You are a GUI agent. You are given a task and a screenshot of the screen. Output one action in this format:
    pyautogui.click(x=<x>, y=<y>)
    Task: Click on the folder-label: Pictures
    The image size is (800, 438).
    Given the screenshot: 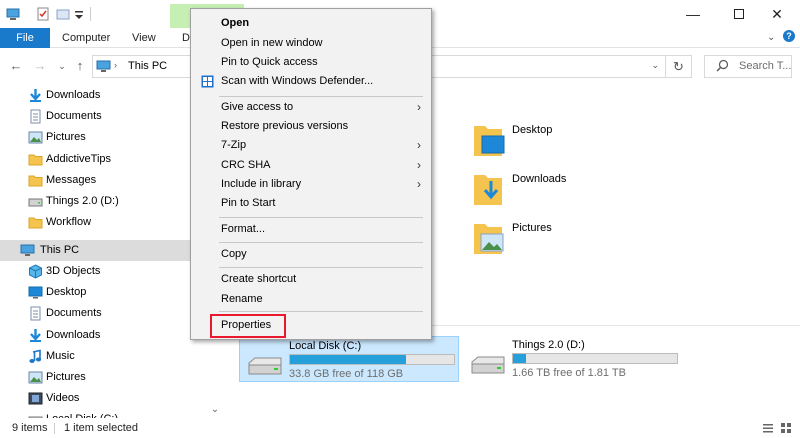 What is the action you would take?
    pyautogui.click(x=532, y=228)
    